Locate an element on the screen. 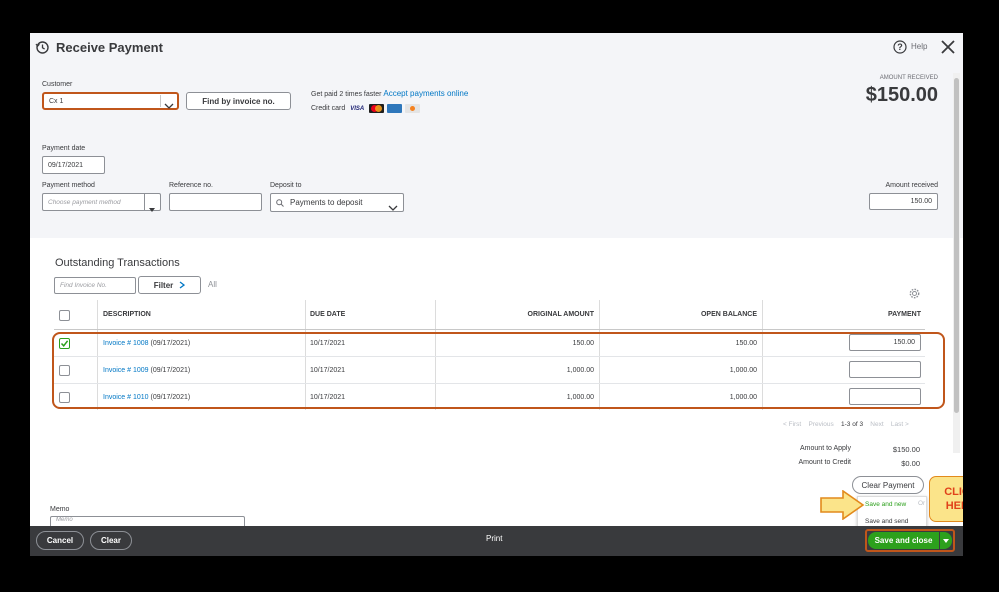  col-payment: PAYMENT is located at coordinates (842, 314).